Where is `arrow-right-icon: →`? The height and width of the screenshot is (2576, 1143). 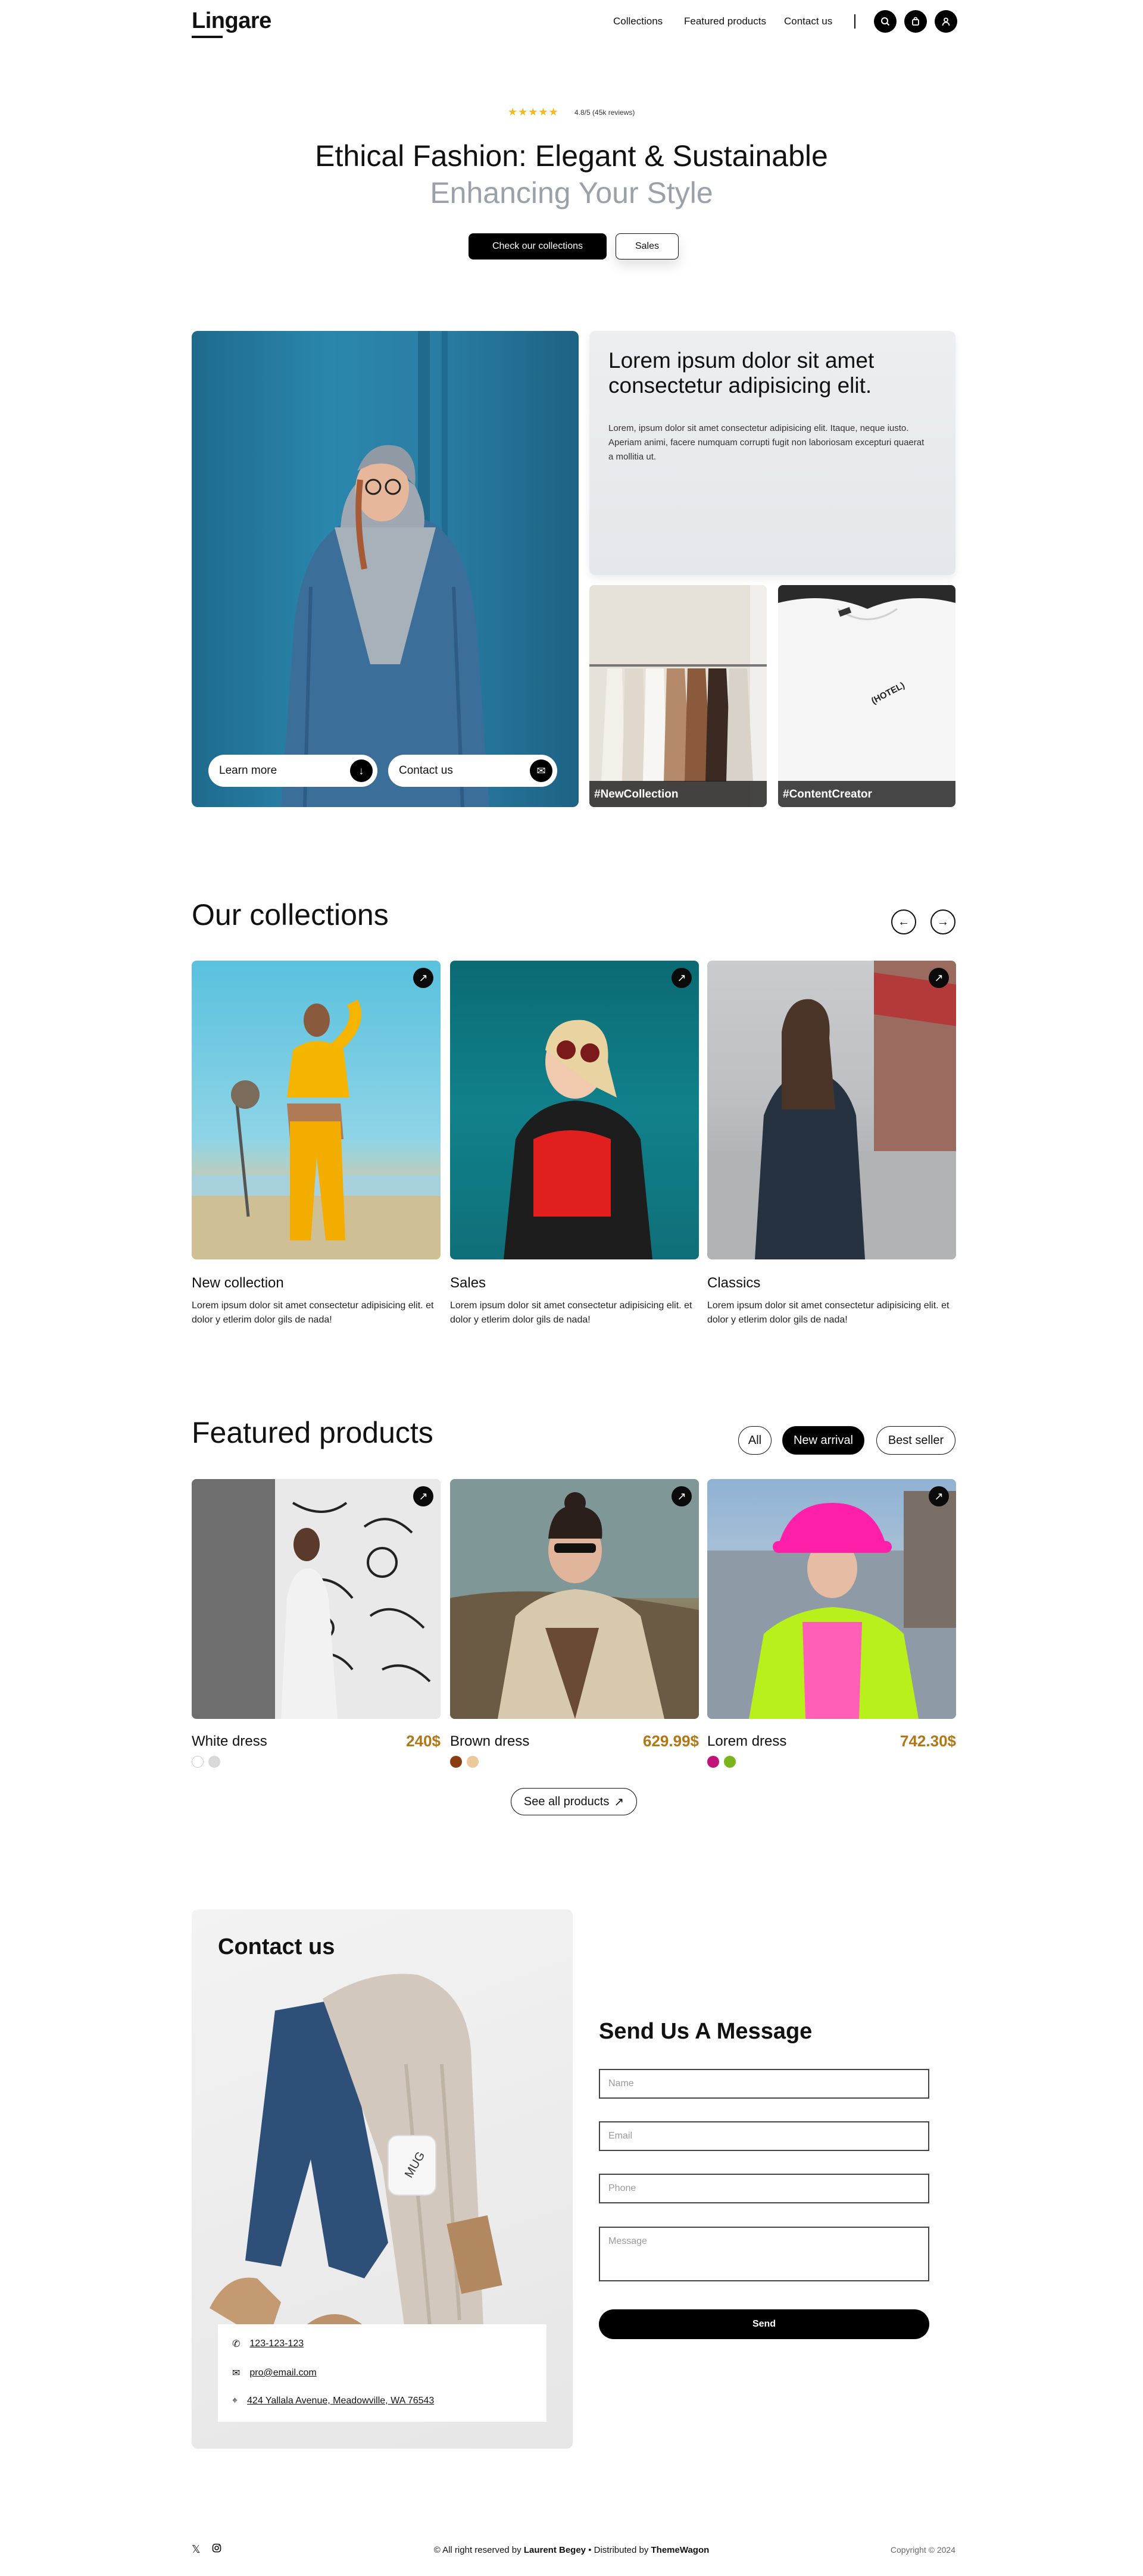 arrow-right-icon: → is located at coordinates (943, 922).